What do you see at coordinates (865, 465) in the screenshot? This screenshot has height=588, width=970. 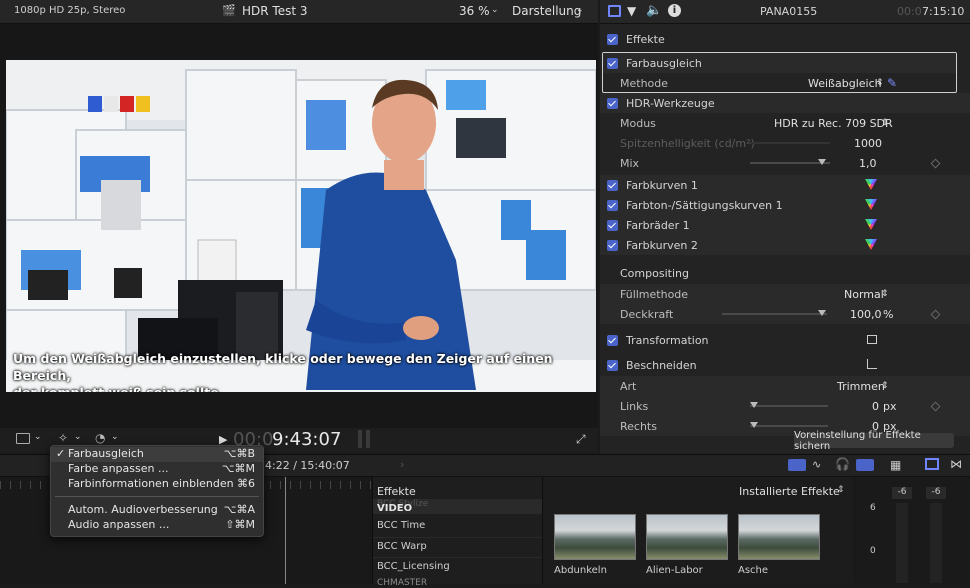 I see `snapping-icon` at bounding box center [865, 465].